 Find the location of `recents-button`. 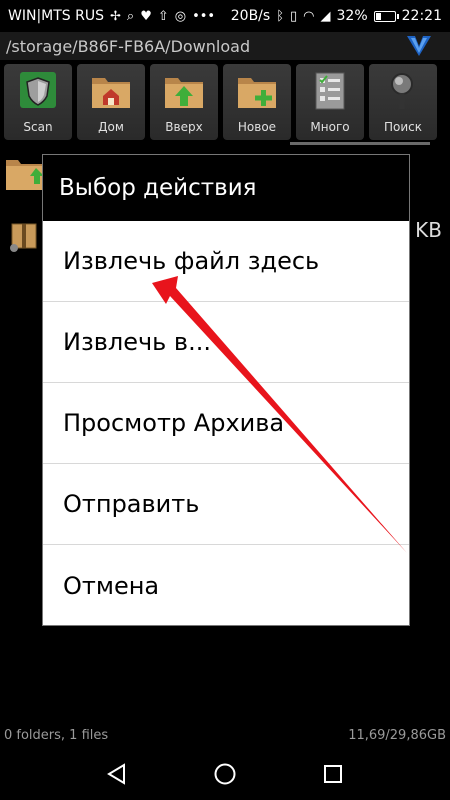

recents-button is located at coordinates (333, 774).